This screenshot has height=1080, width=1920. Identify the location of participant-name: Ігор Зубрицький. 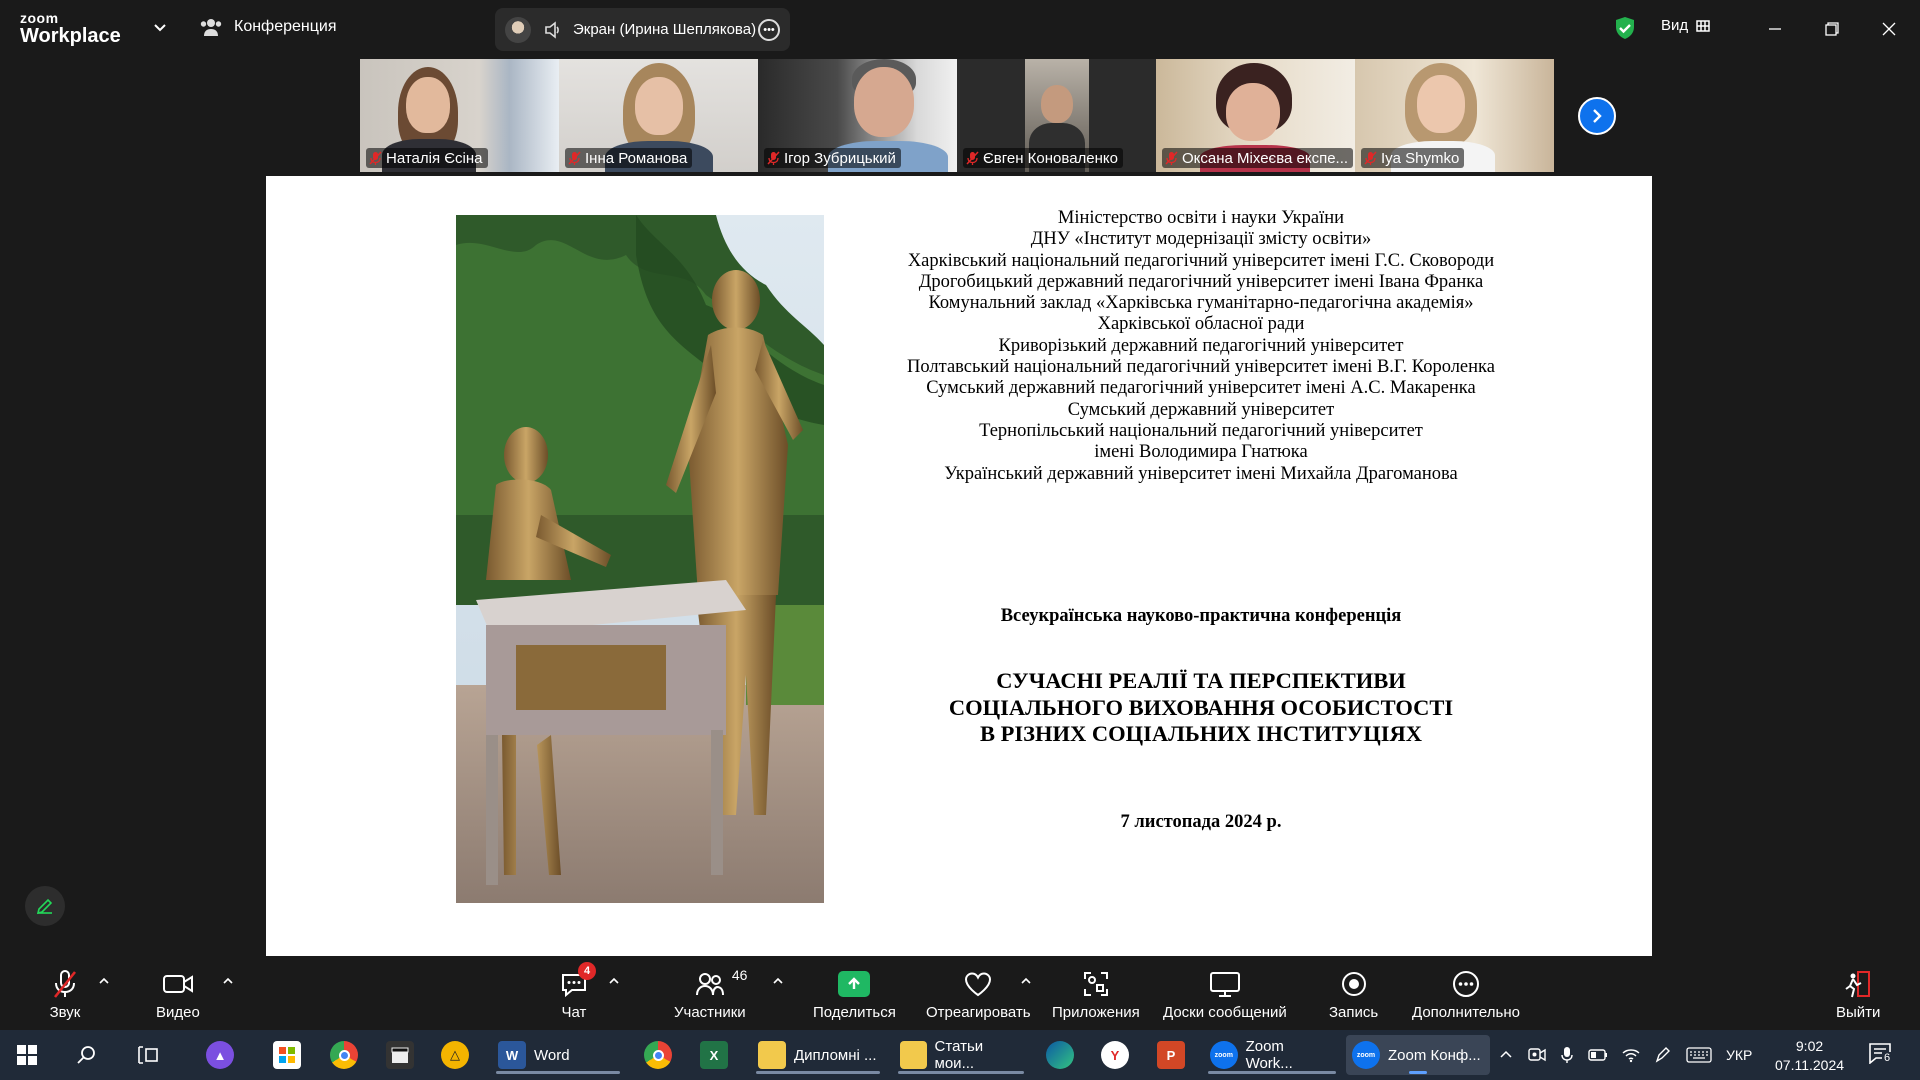
(832, 158).